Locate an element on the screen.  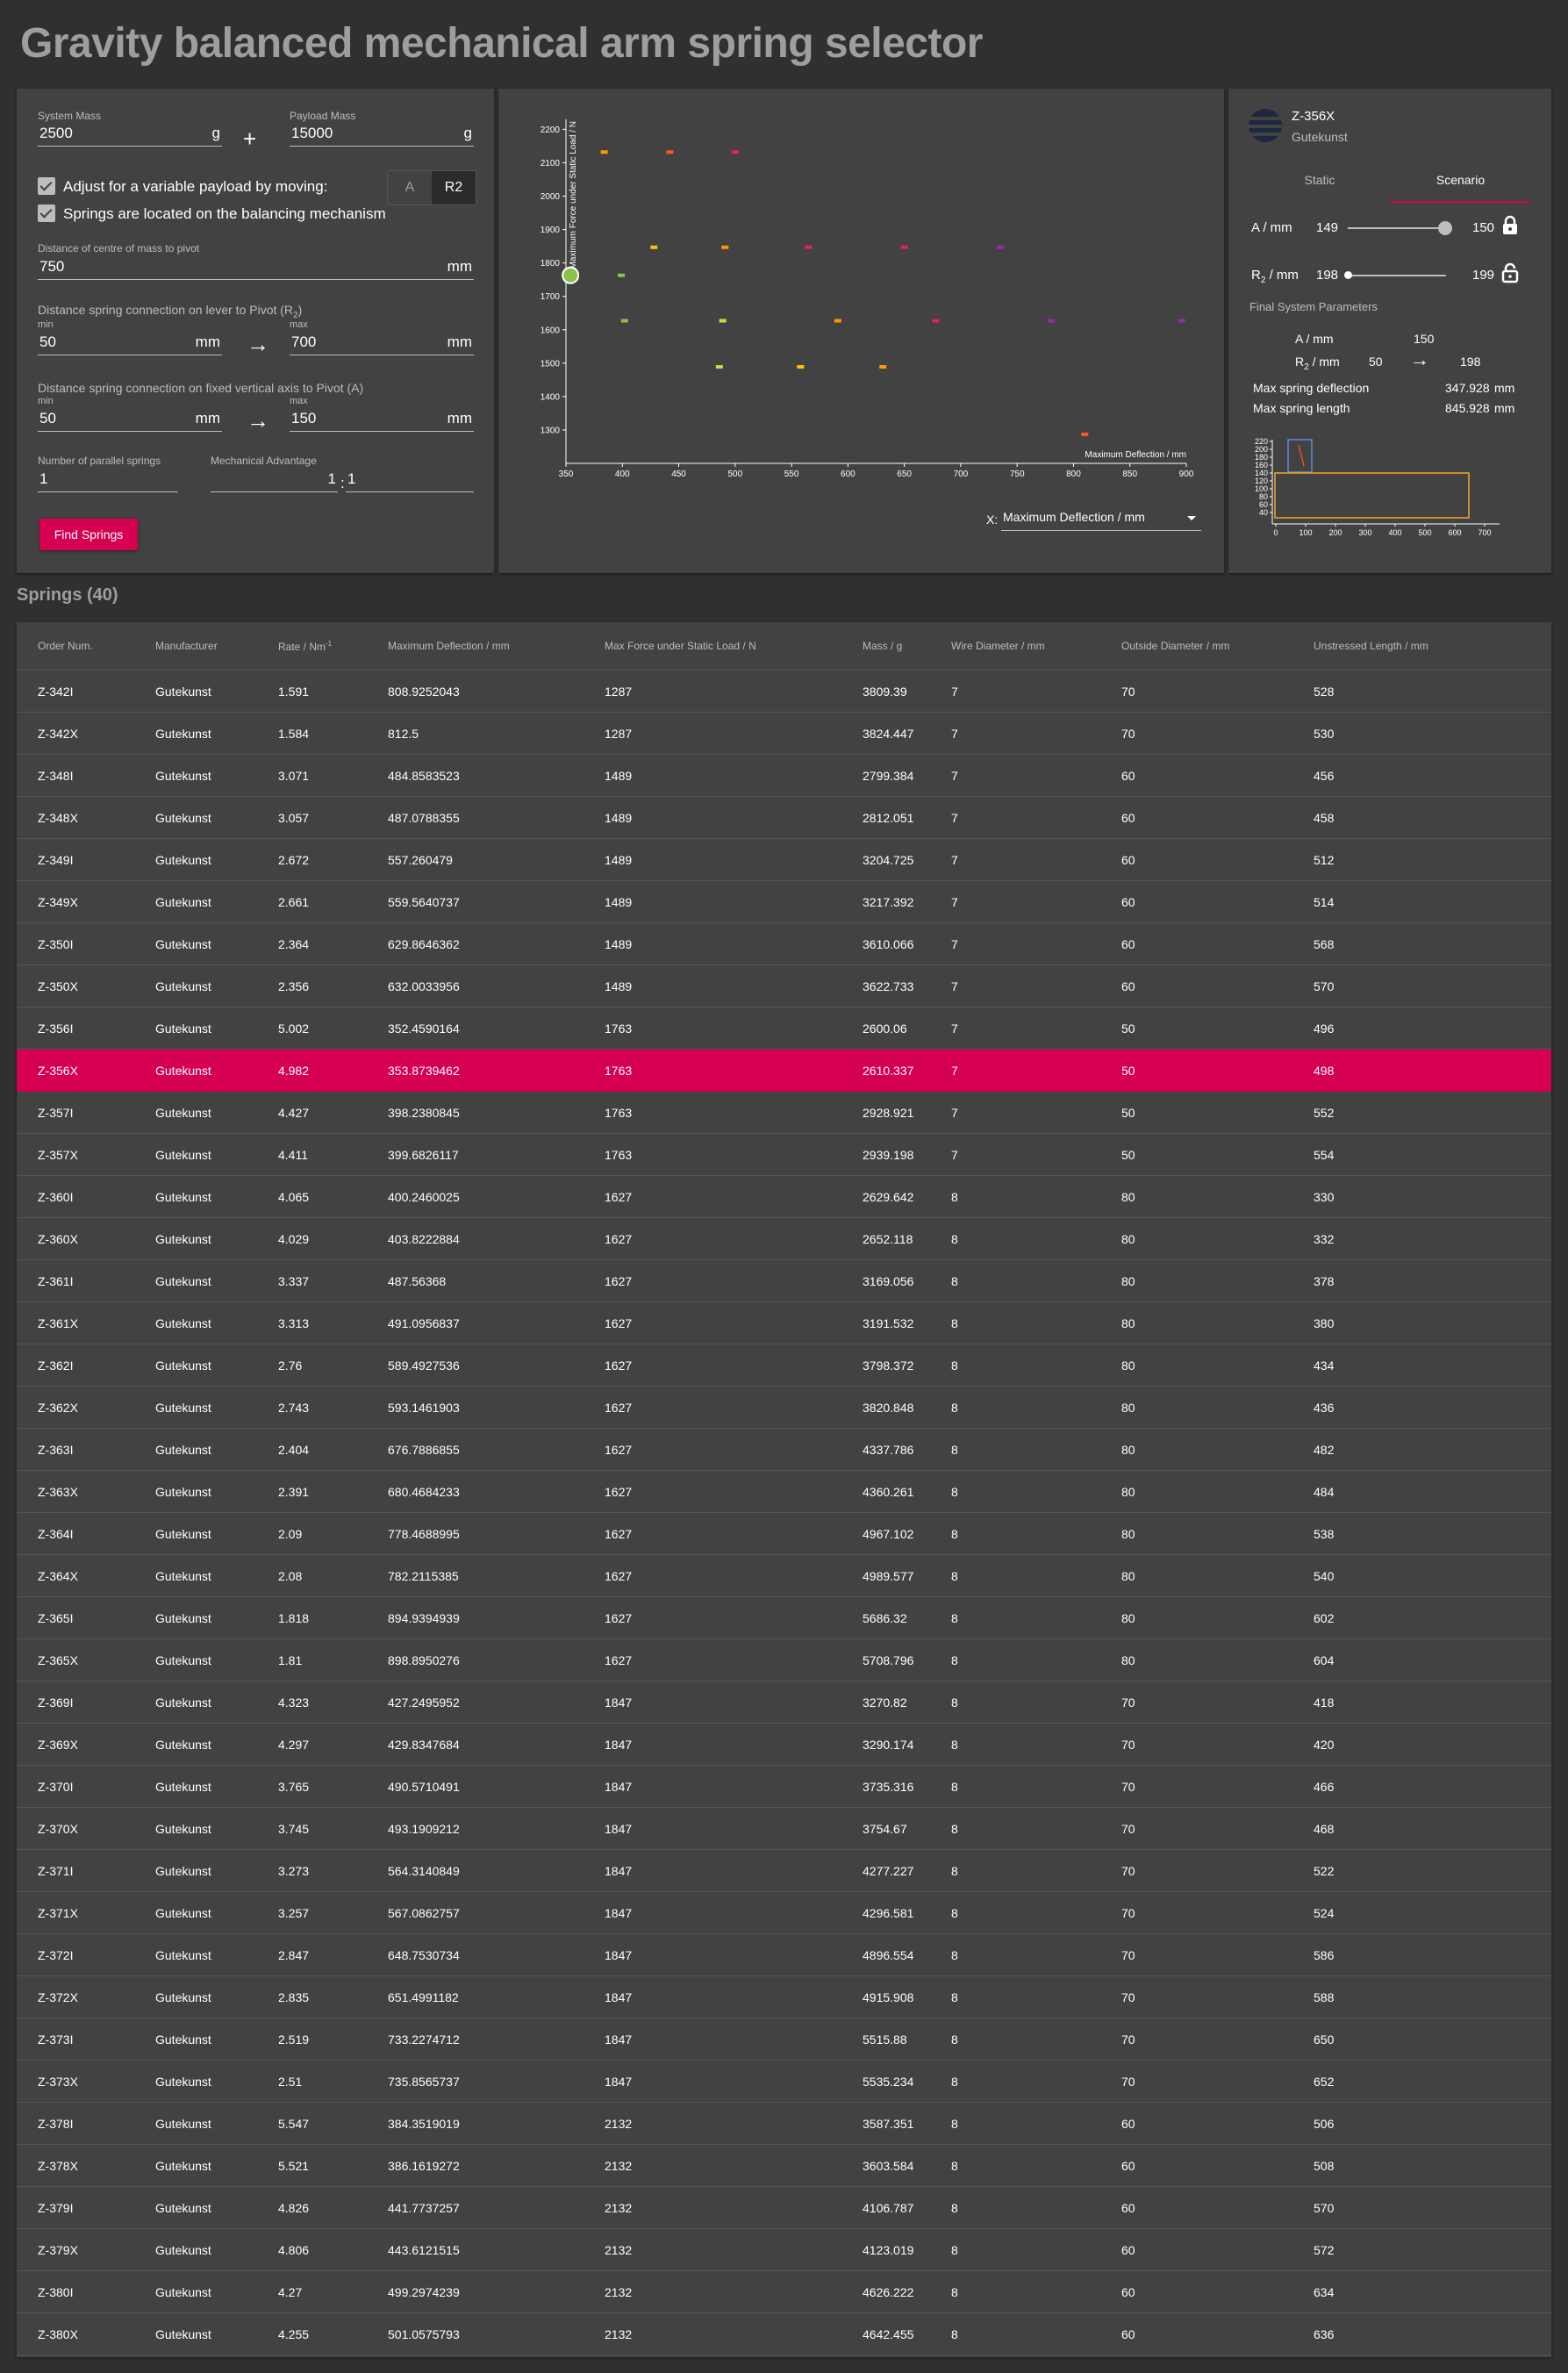
a-slider-handle is located at coordinates (1444, 228).